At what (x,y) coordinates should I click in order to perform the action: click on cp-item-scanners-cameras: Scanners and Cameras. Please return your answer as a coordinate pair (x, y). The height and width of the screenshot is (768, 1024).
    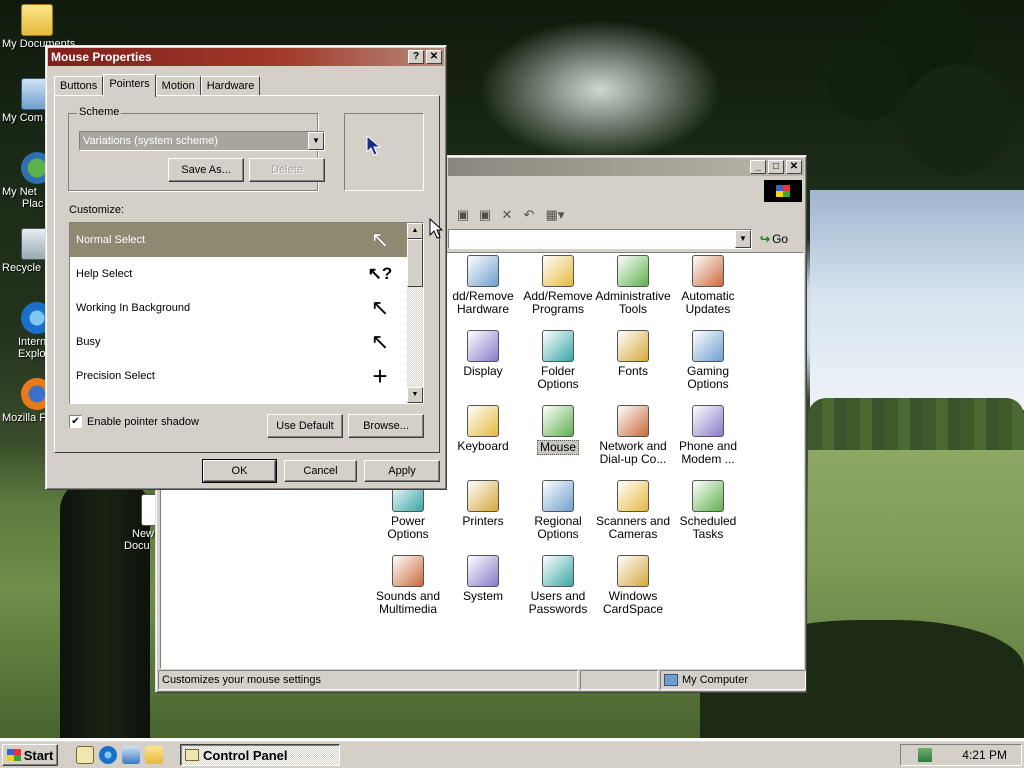
    Looking at the image, I should click on (633, 510).